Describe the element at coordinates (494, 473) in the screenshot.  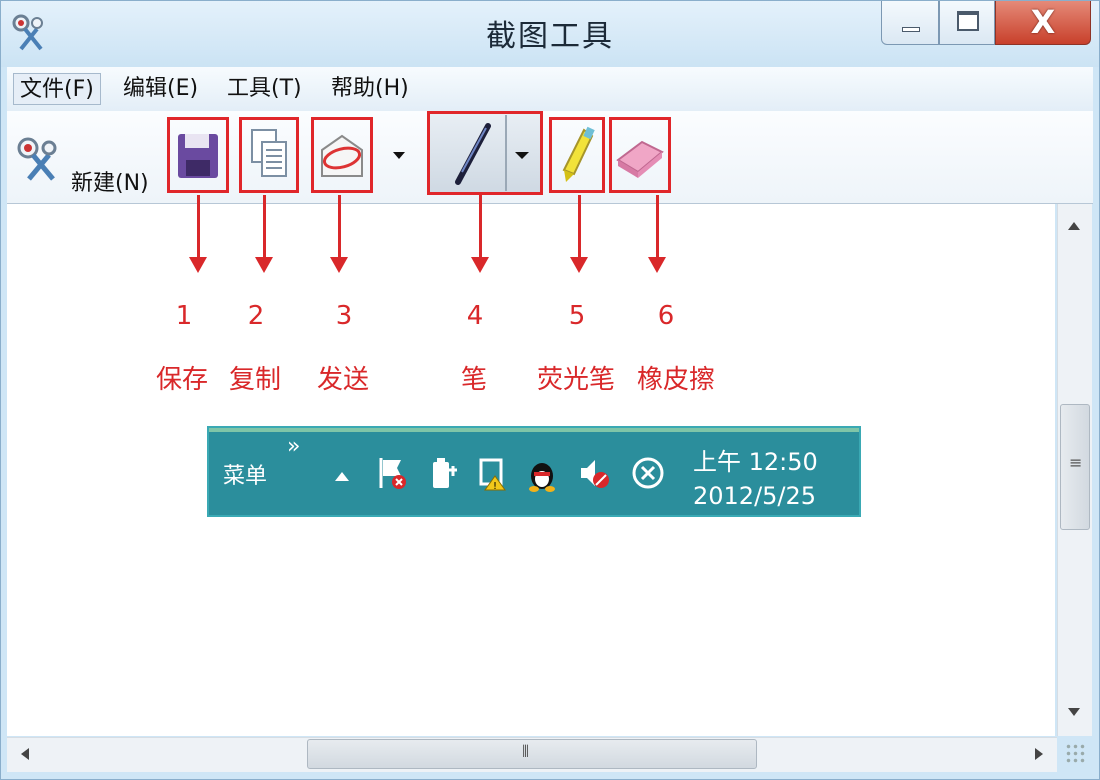
I see `network-icon: !` at that location.